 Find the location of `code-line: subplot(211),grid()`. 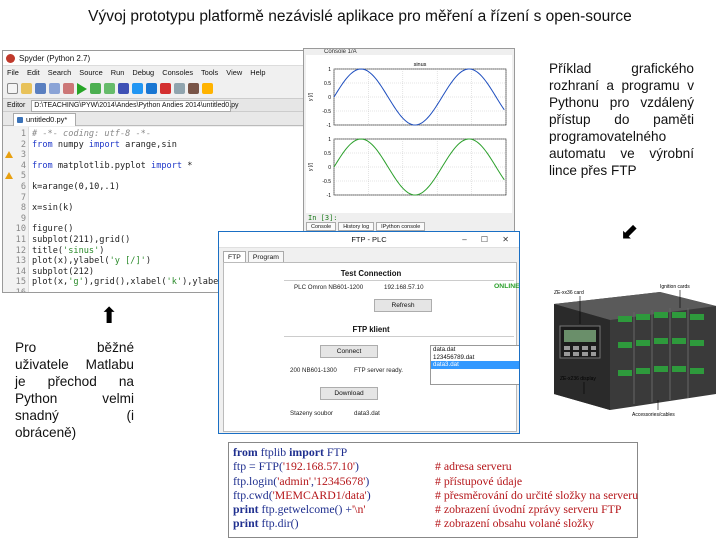

code-line: subplot(211),grid() is located at coordinates (81, 239).